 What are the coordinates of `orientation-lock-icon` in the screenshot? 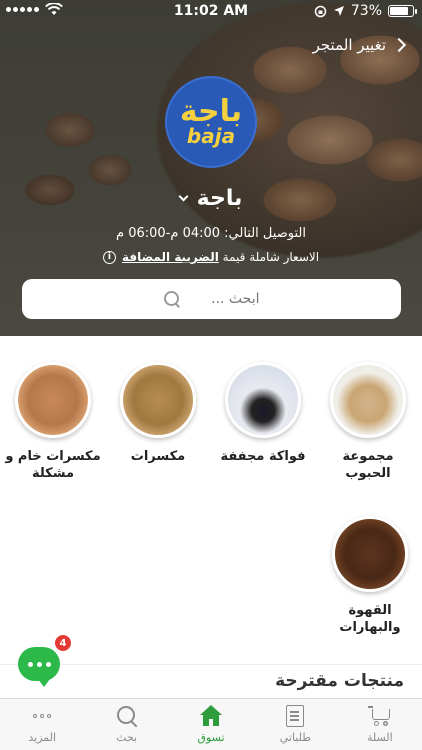 It's located at (320, 11).